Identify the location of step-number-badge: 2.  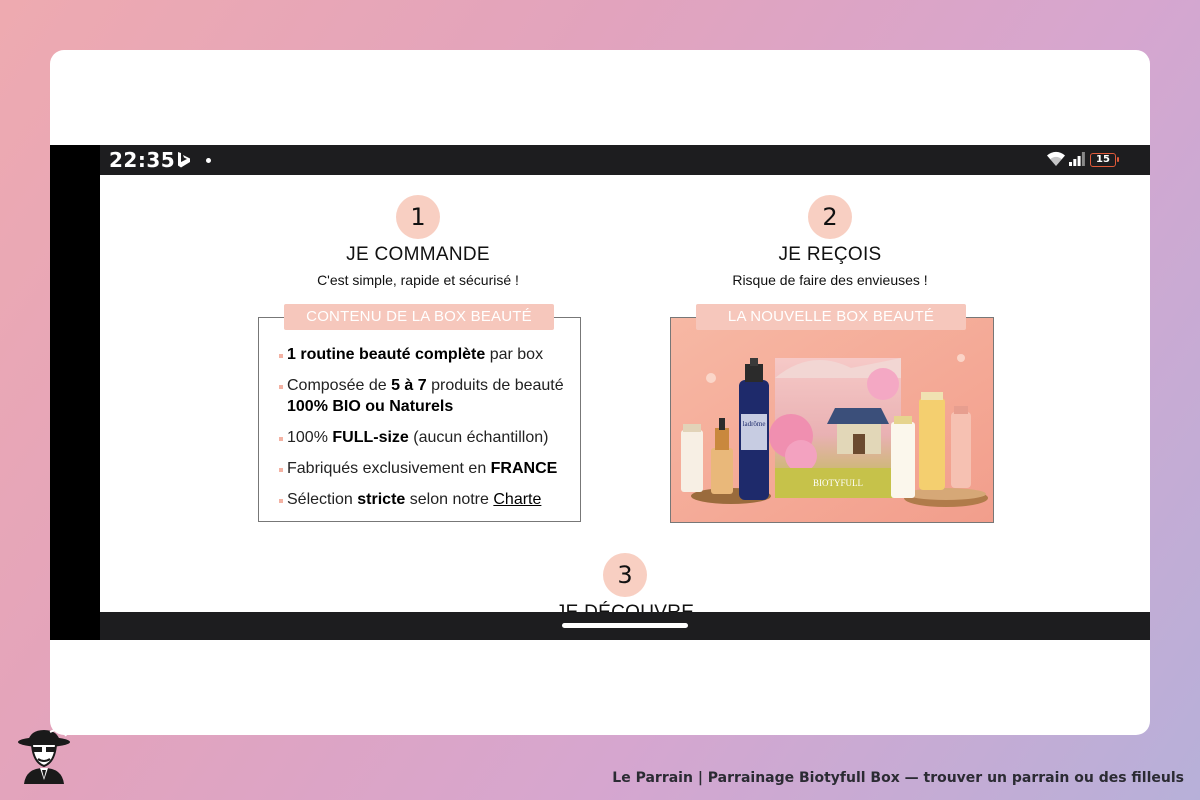
(830, 217).